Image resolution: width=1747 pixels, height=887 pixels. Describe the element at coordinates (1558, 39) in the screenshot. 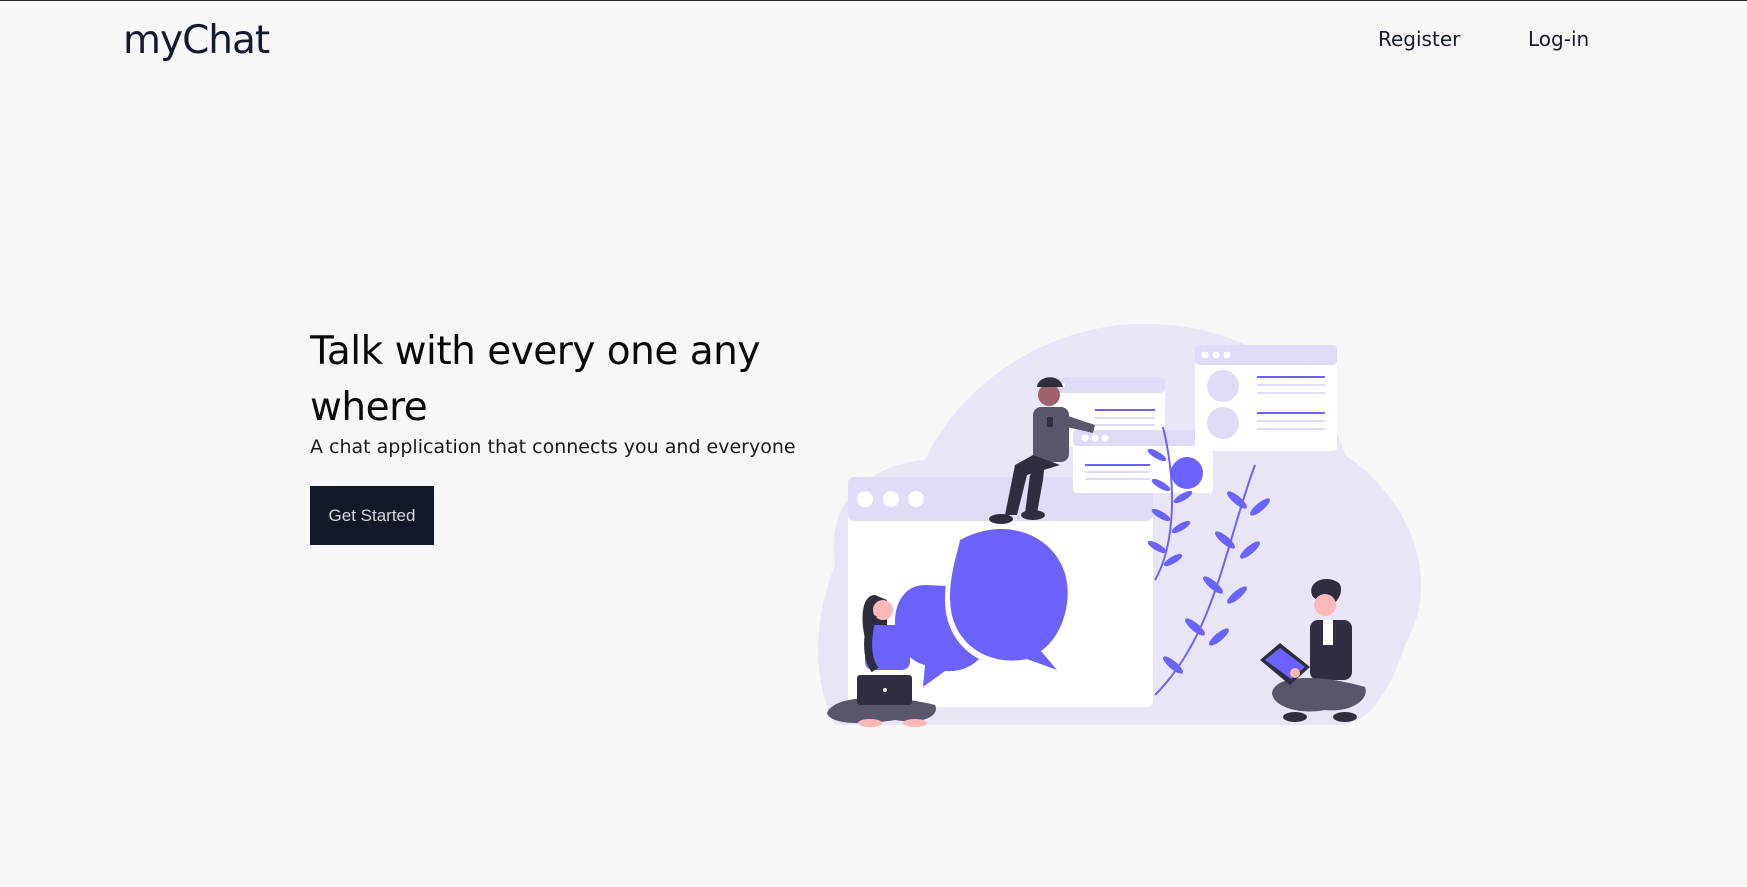

I see `login-link: Log-in` at that location.